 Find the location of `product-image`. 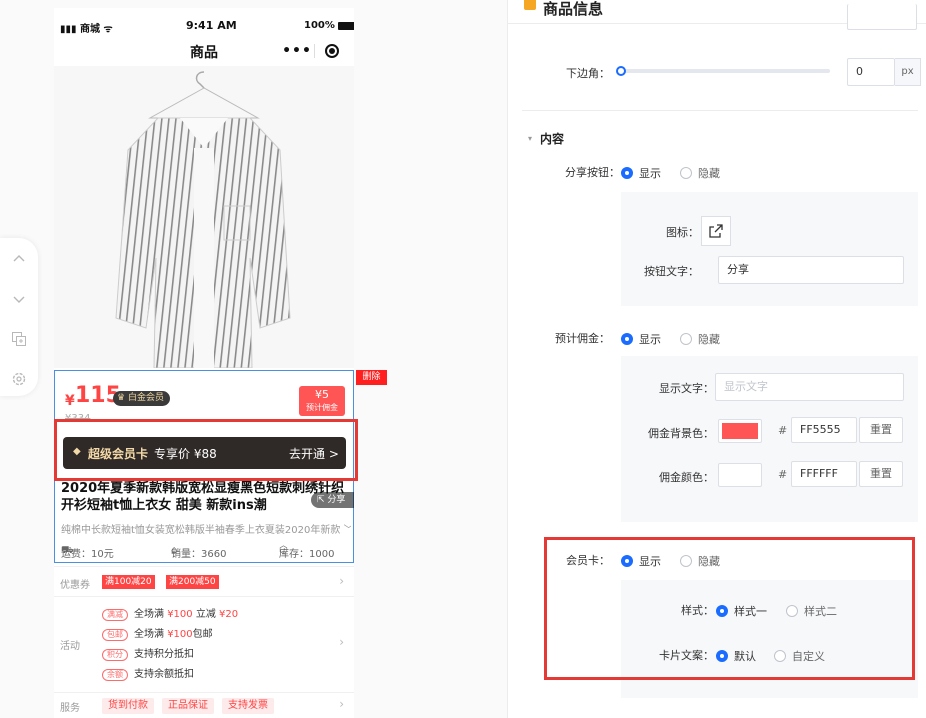

product-image is located at coordinates (204, 217).